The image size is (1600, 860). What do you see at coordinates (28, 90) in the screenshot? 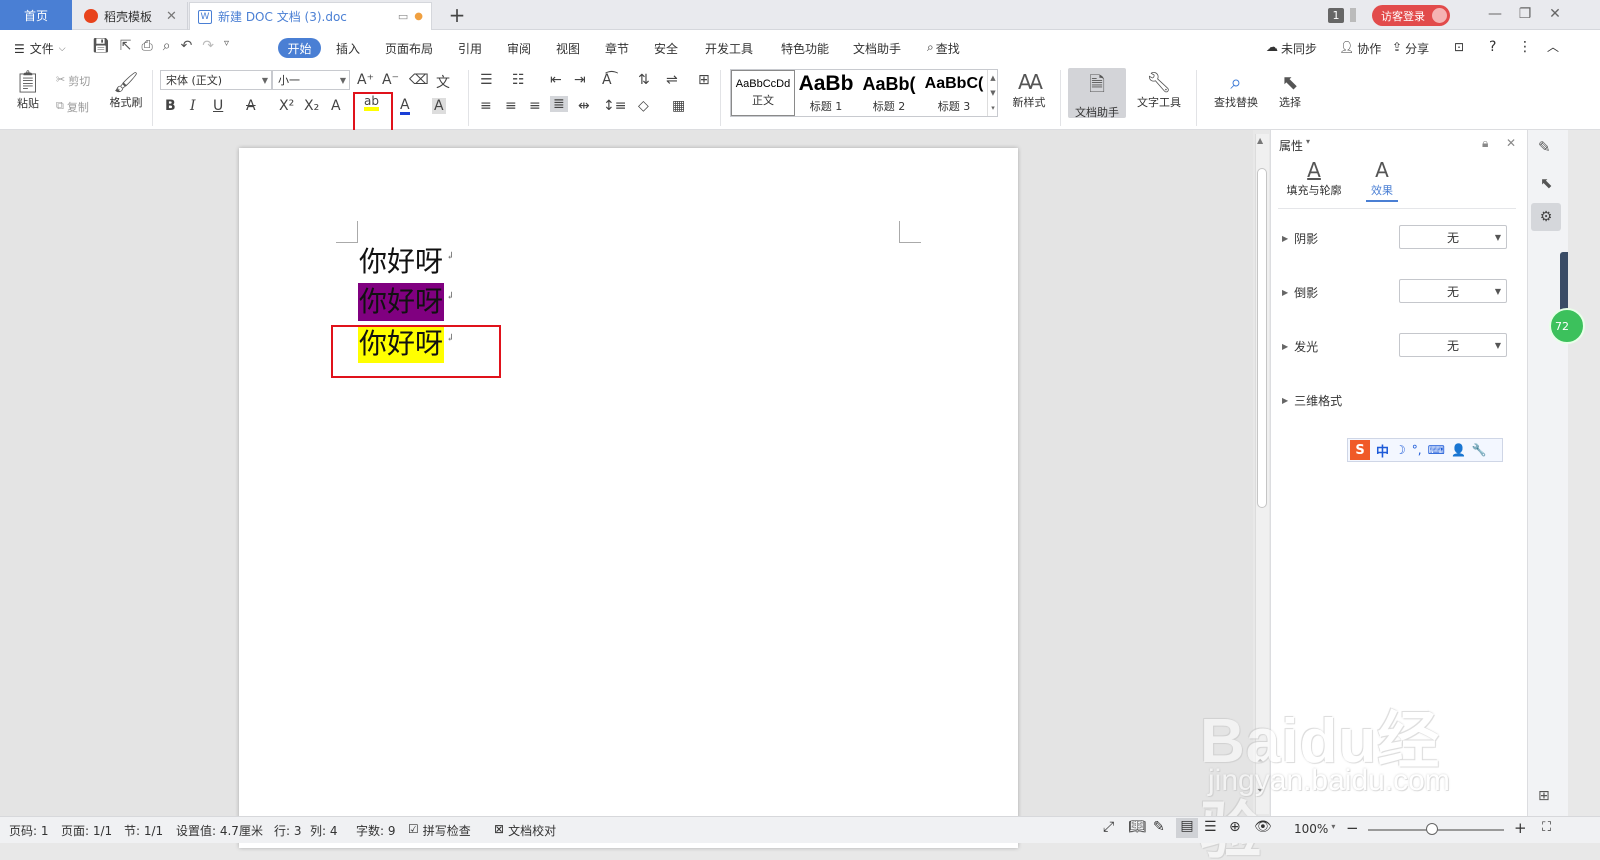
I see `paste-button: 📋︎ 粘贴` at bounding box center [28, 90].